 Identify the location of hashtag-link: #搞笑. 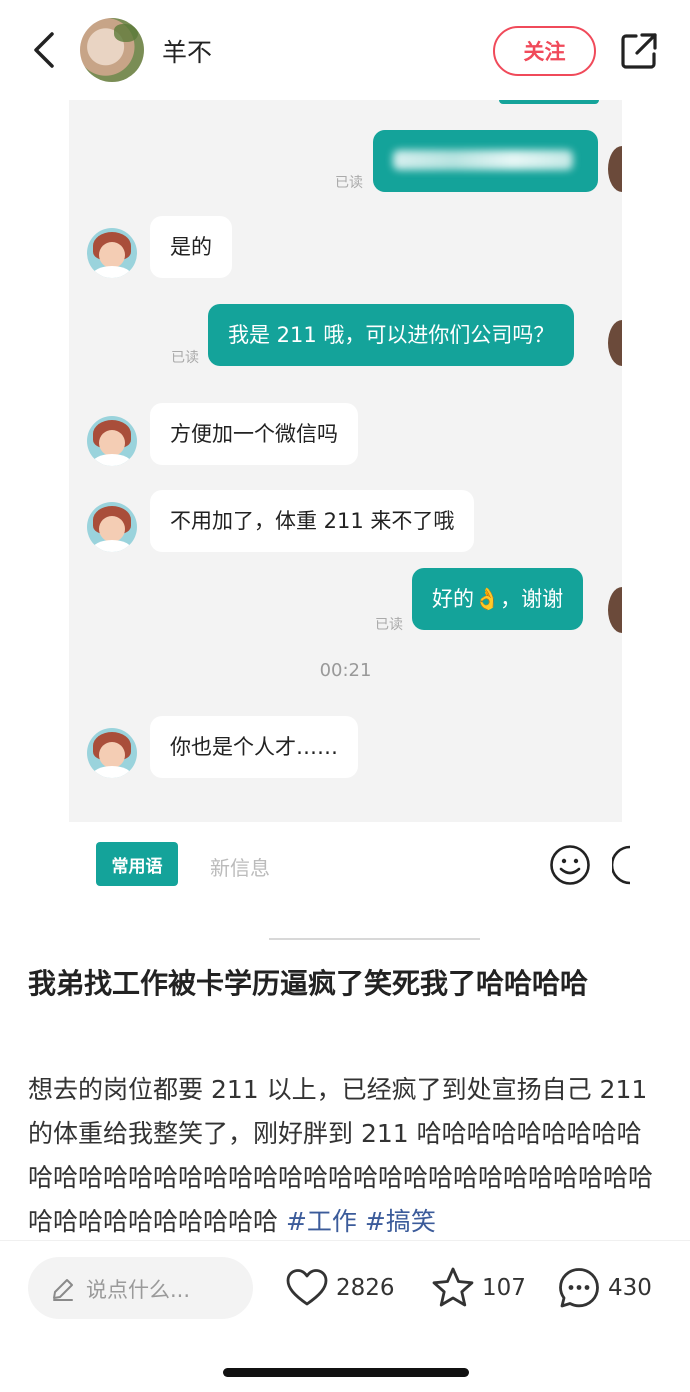
(400, 1221).